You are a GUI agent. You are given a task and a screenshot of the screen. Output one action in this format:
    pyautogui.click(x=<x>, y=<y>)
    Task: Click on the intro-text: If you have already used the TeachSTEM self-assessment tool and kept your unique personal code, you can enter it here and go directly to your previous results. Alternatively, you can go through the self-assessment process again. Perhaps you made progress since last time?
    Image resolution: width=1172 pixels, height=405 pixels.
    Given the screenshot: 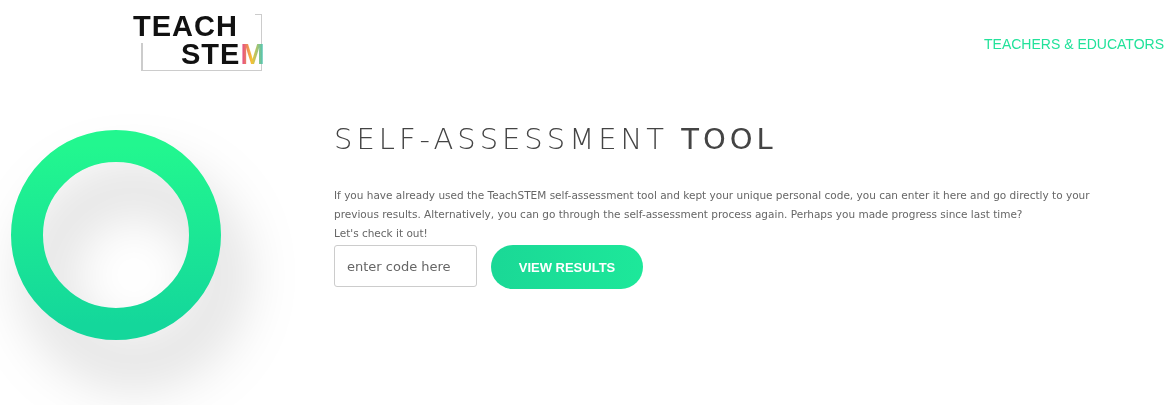 What is the action you would take?
    pyautogui.click(x=712, y=205)
    